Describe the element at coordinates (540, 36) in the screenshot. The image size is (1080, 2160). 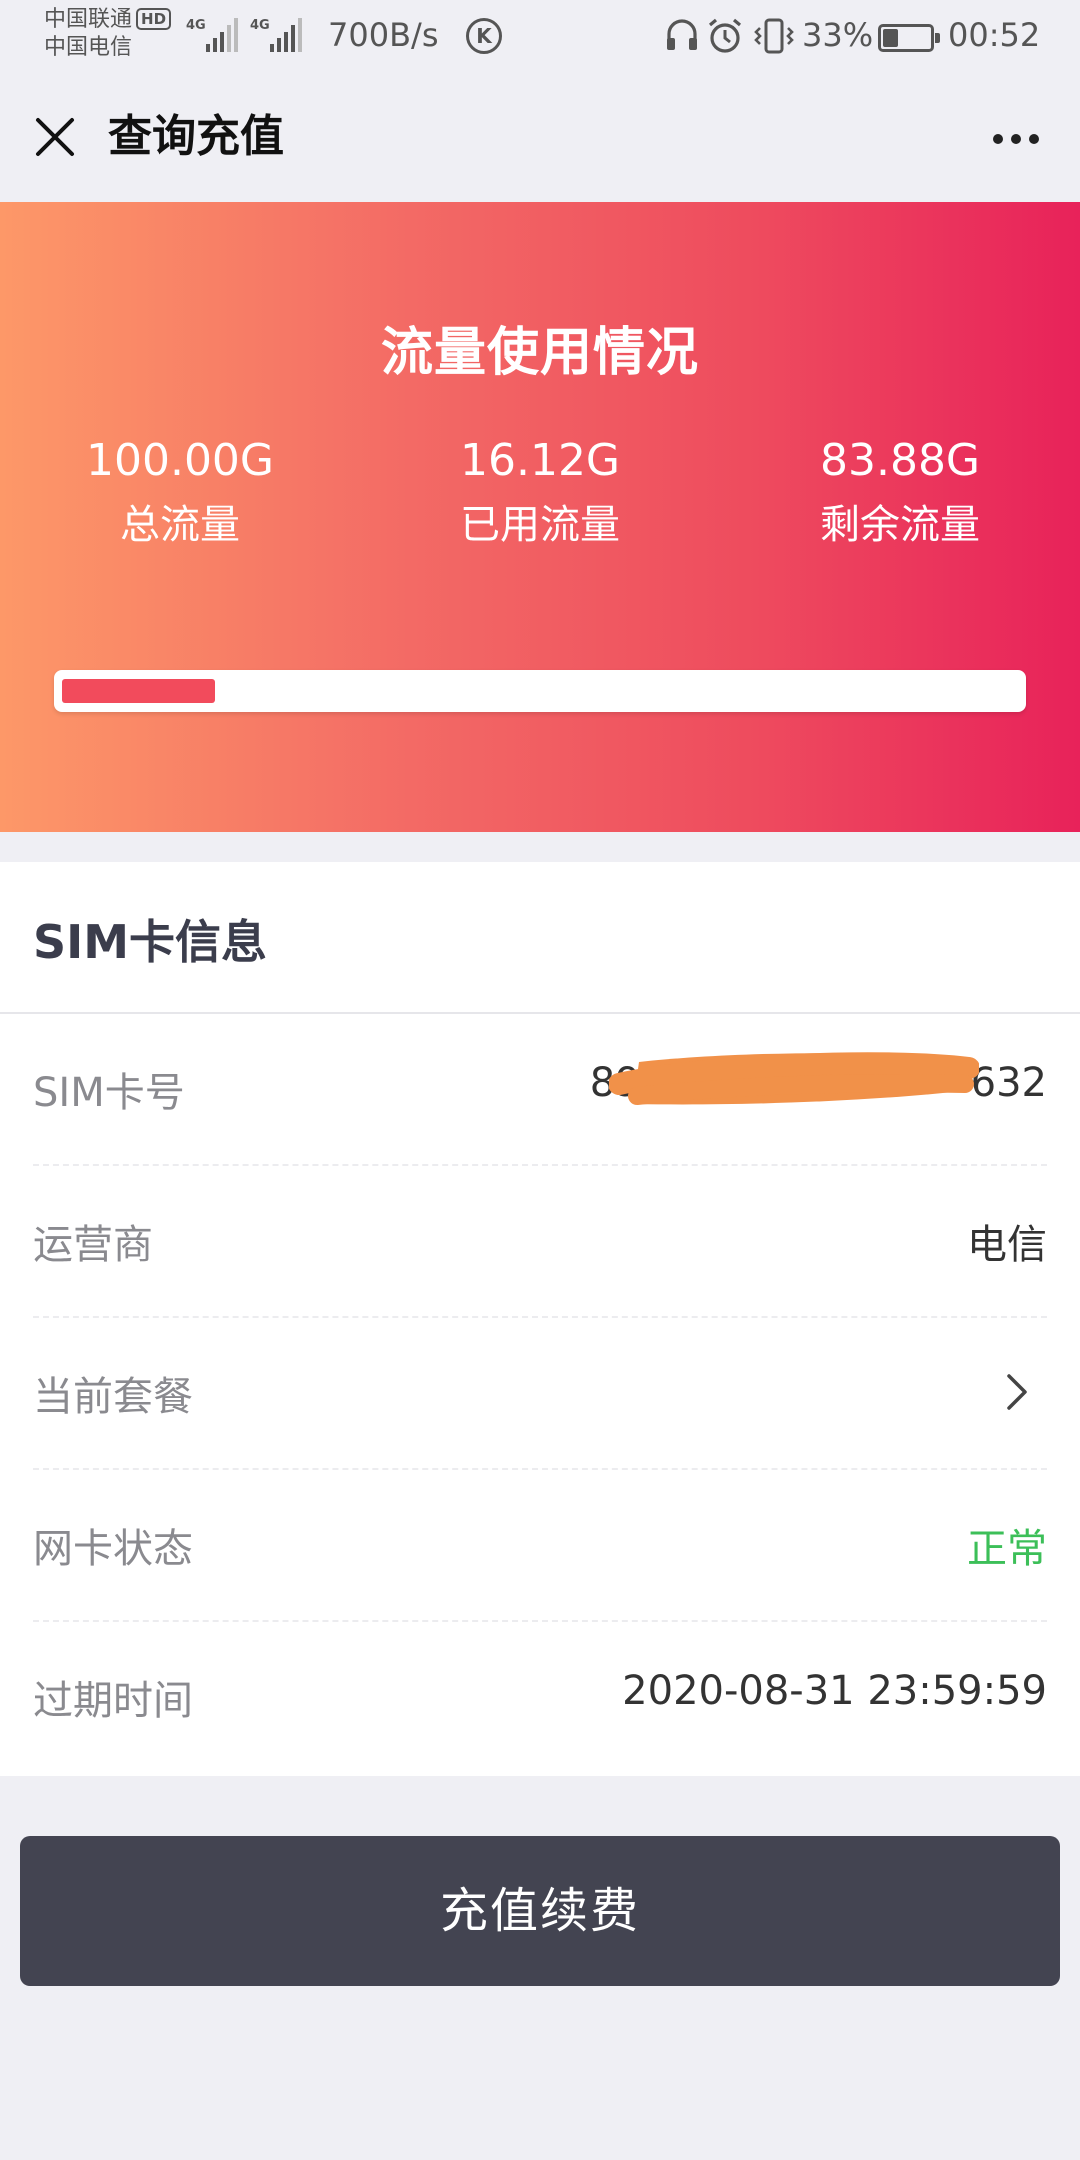
I see `status-bar: 中国联通 HD 中国电信 4G 4G 700B/s K 33% 00:52` at that location.